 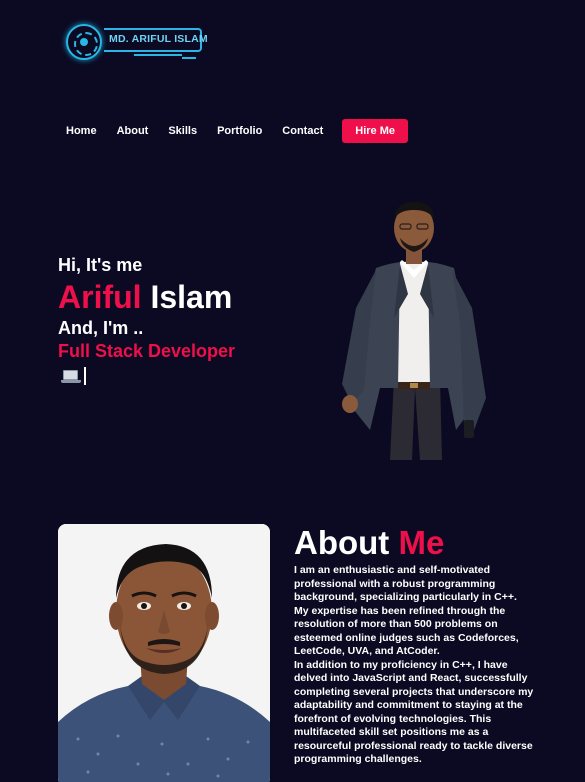 I want to click on nav-portfolio: Portfolio, so click(x=239, y=131).